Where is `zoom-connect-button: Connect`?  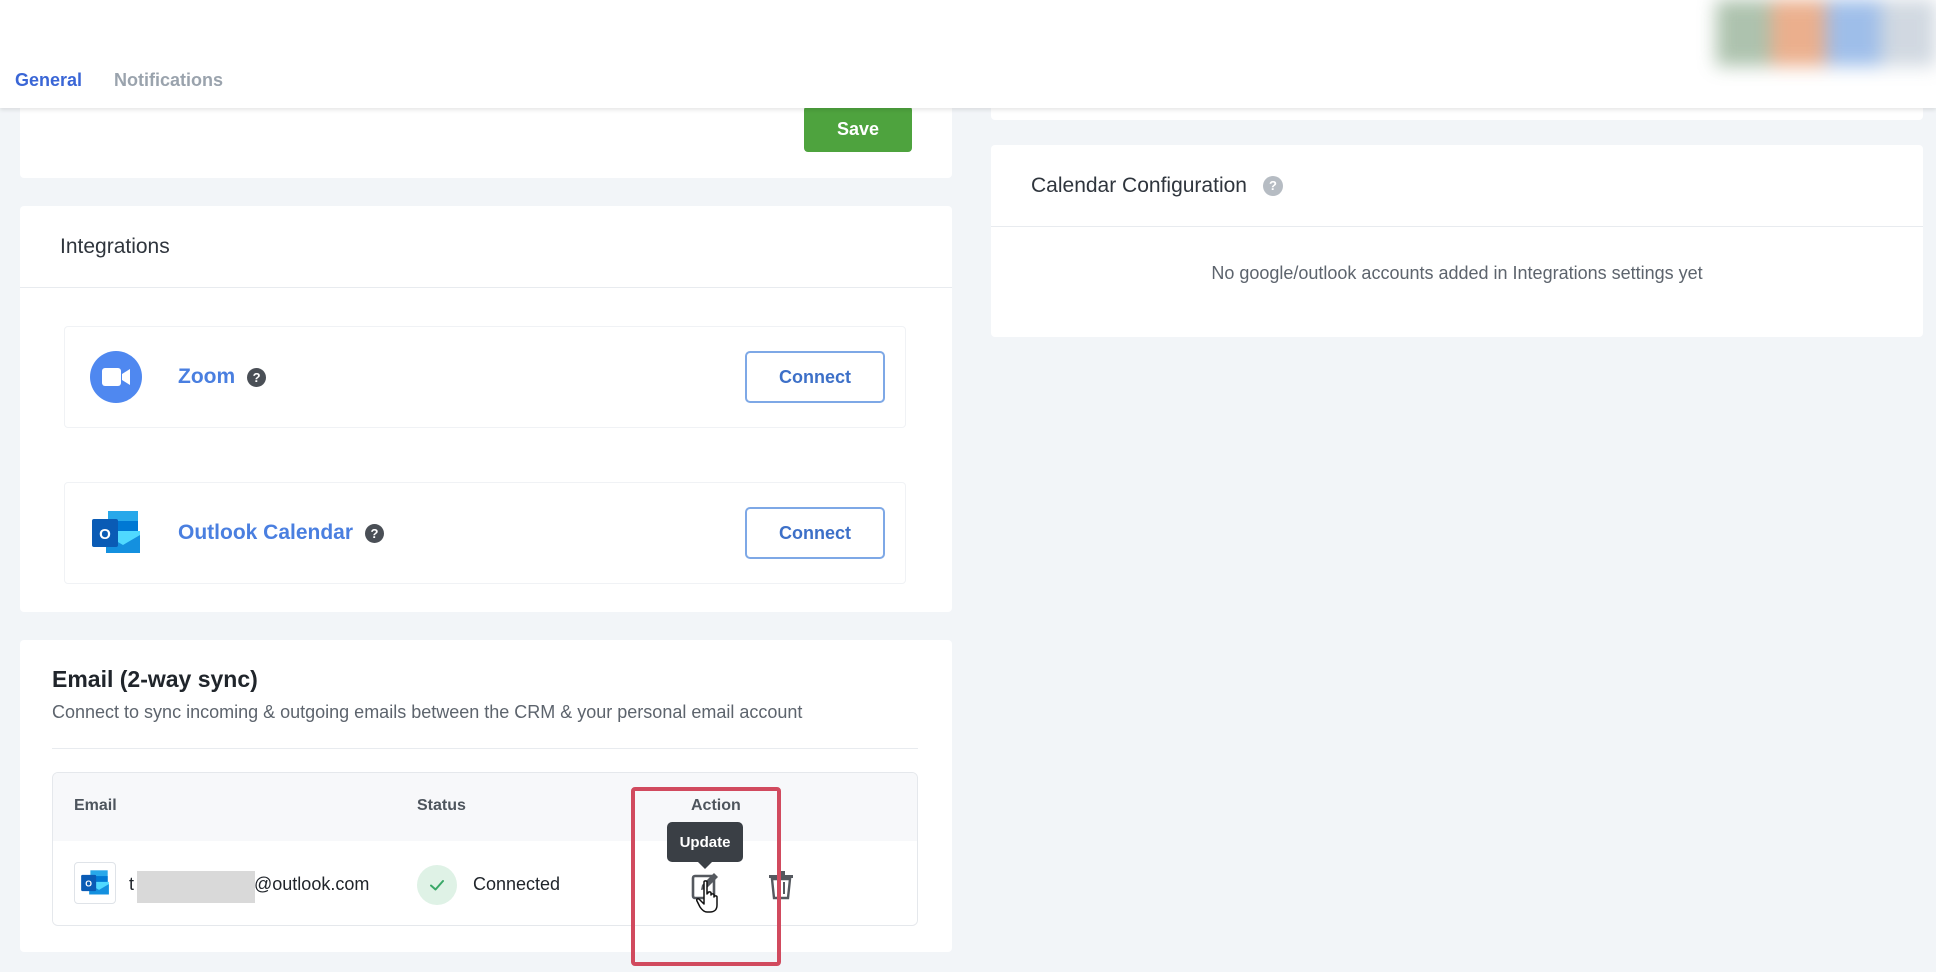
zoom-connect-button: Connect is located at coordinates (815, 377).